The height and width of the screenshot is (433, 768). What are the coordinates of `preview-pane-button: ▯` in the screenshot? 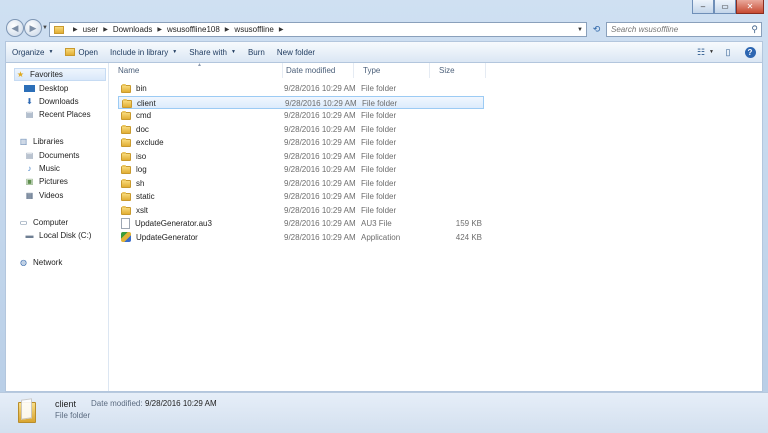 It's located at (728, 52).